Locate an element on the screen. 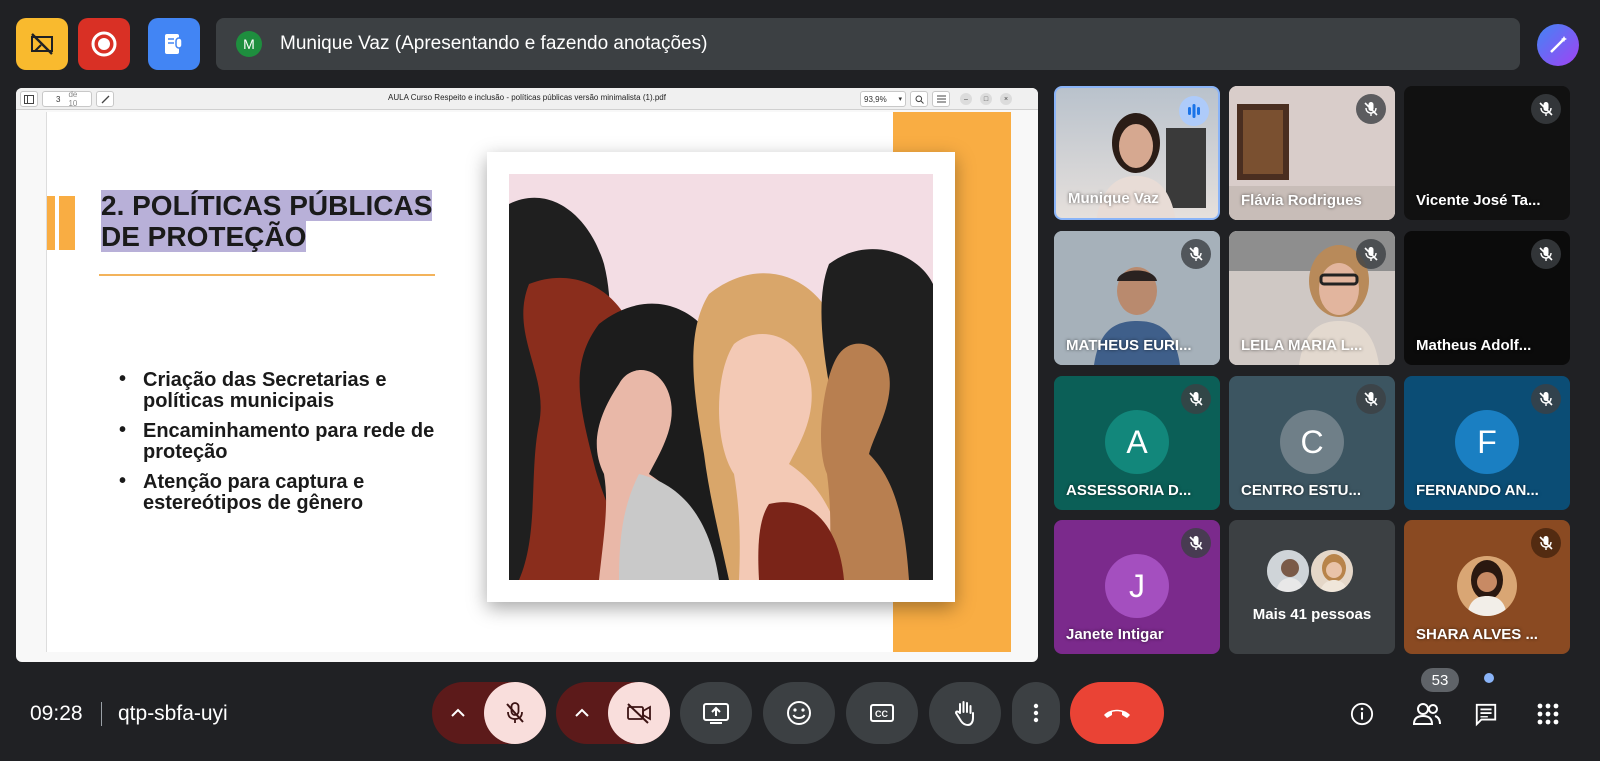  more-vert-icon is located at coordinates (1036, 713).